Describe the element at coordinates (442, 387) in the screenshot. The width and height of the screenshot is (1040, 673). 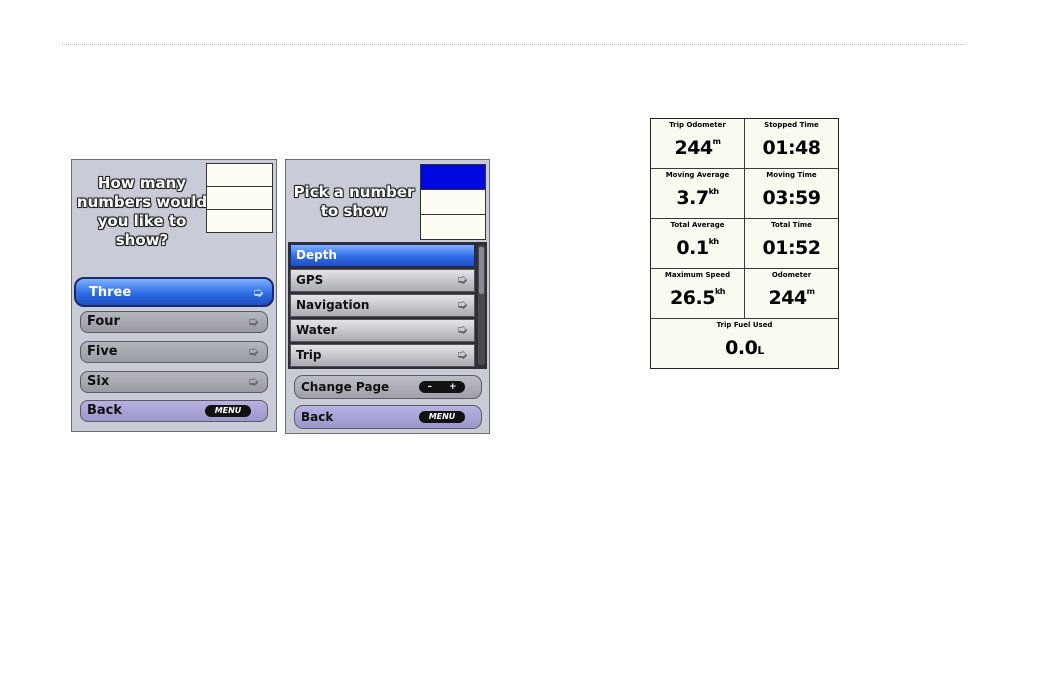
I see `plus-minus-key-icon: – +` at that location.